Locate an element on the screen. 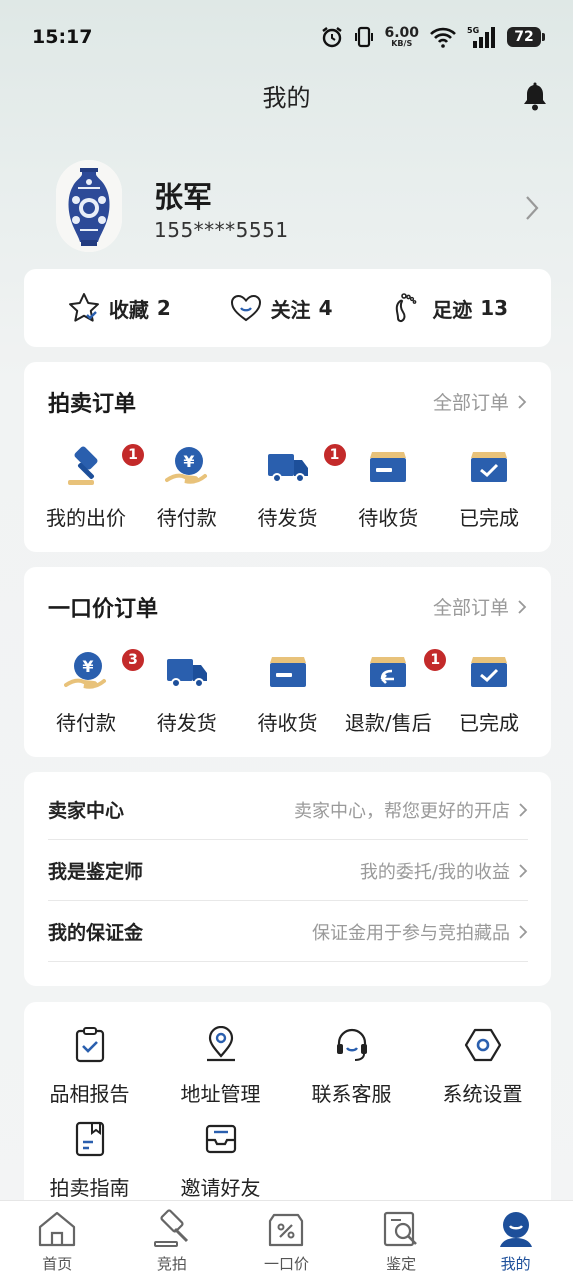  tool-condition-report: 品相报告 is located at coordinates (89, 1066).